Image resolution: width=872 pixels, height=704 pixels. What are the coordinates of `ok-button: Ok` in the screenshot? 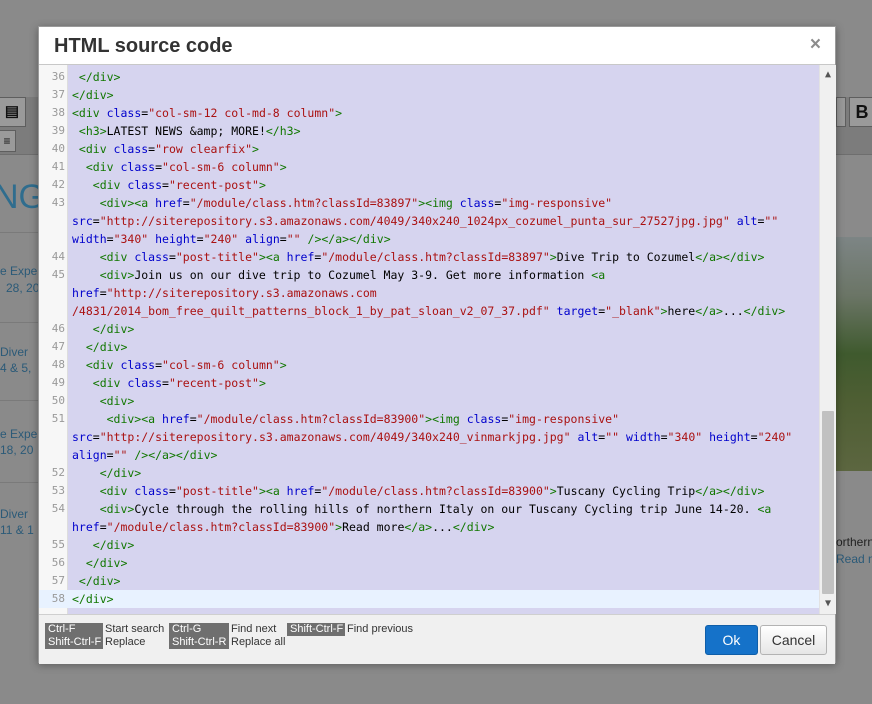 It's located at (731, 640).